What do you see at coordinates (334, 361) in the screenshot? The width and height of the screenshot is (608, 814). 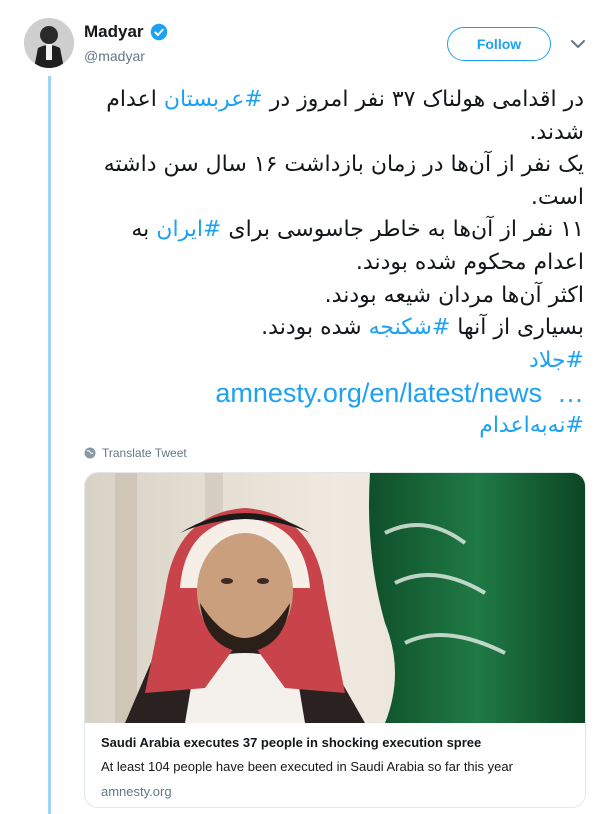 I see `hashtag-link: #جلاد` at bounding box center [334, 361].